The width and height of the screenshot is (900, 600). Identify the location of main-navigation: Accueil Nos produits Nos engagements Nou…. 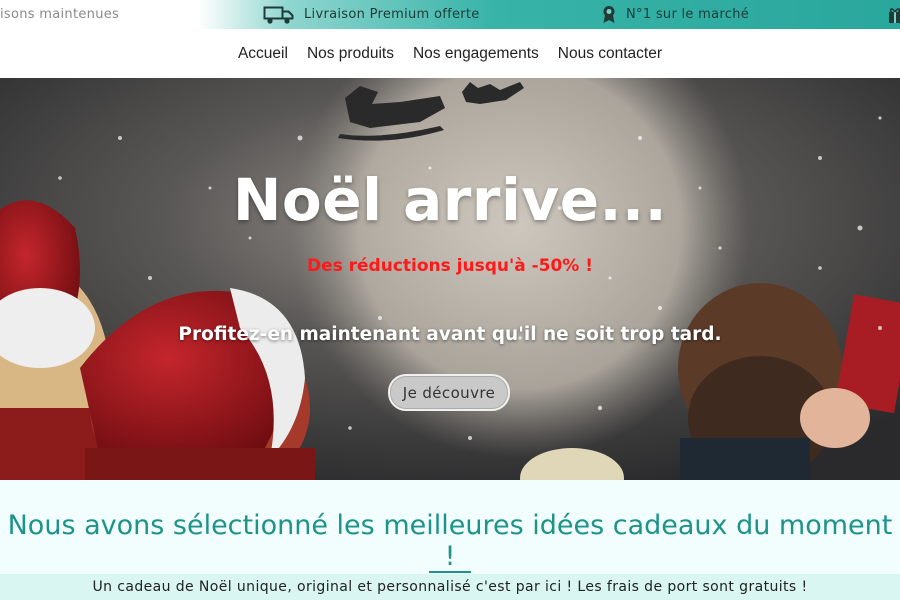
(450, 53).